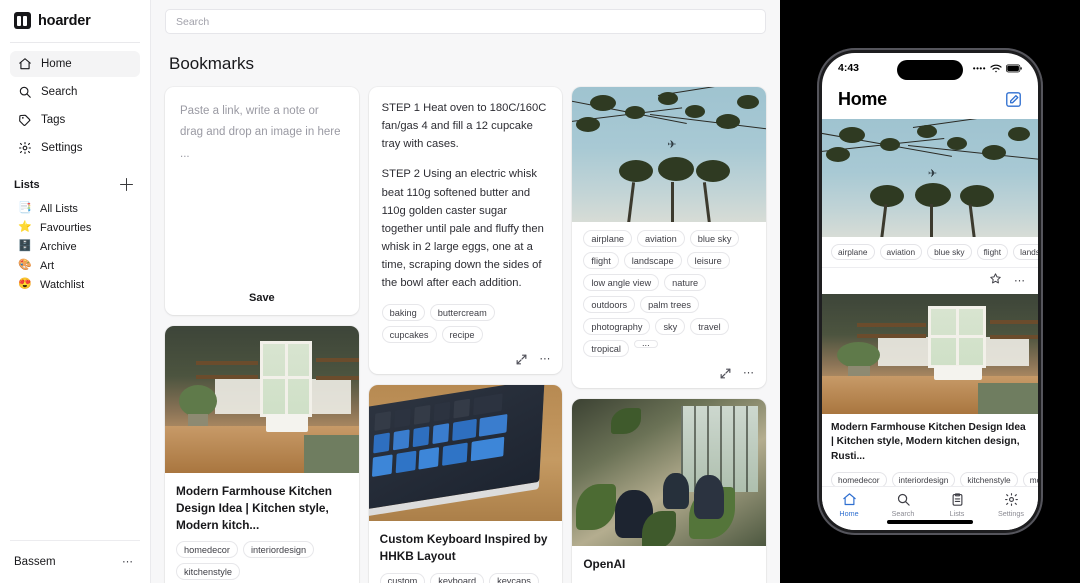  What do you see at coordinates (849, 68) in the screenshot?
I see `status-time: 4:43` at bounding box center [849, 68].